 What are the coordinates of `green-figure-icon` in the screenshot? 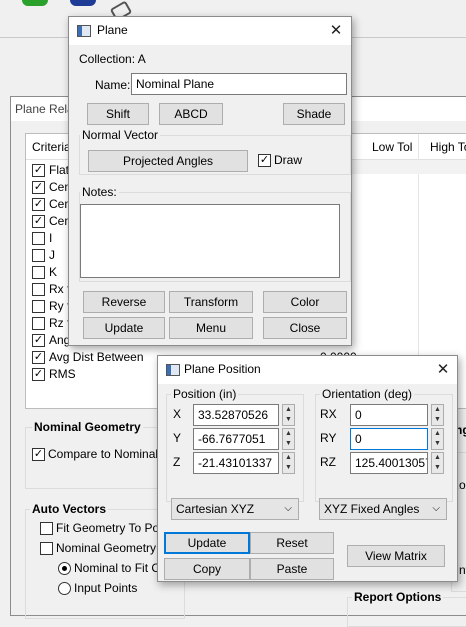 It's located at (35, 3).